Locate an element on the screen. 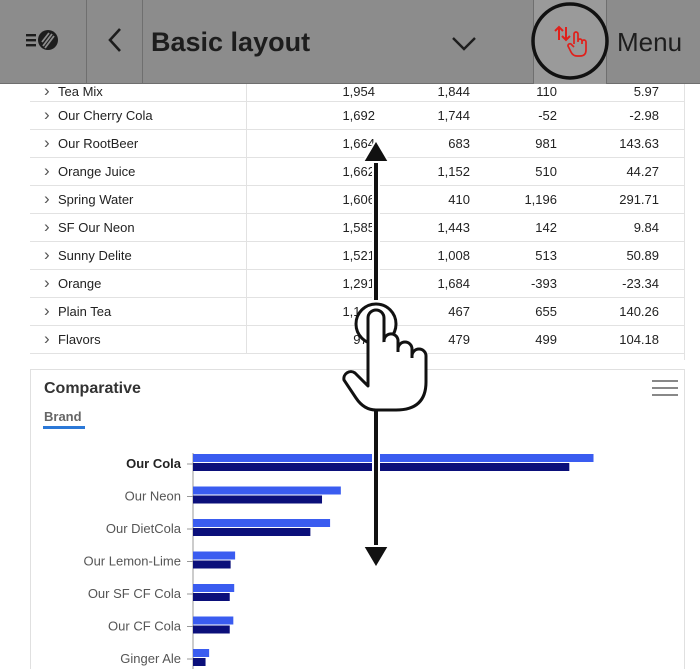 This screenshot has width=700, height=669. value-cell-c2: 1,152 is located at coordinates (426, 171).